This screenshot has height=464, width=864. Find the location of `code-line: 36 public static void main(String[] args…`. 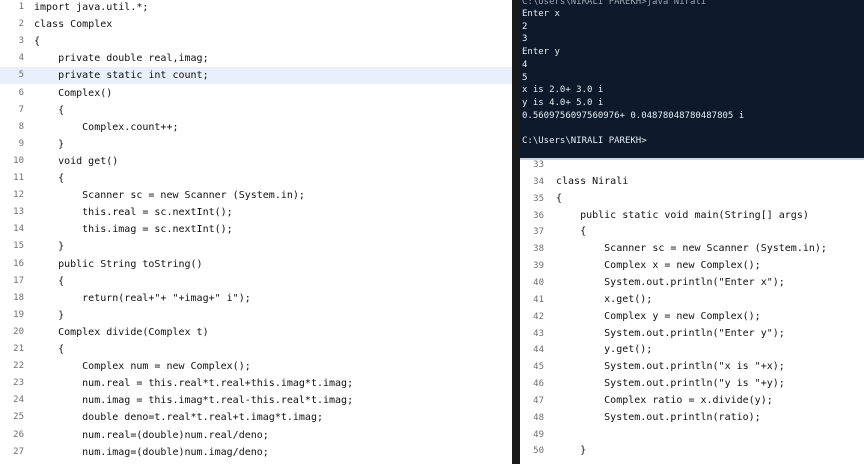

code-line: 36 public static void main(String[] args… is located at coordinates (692, 216).